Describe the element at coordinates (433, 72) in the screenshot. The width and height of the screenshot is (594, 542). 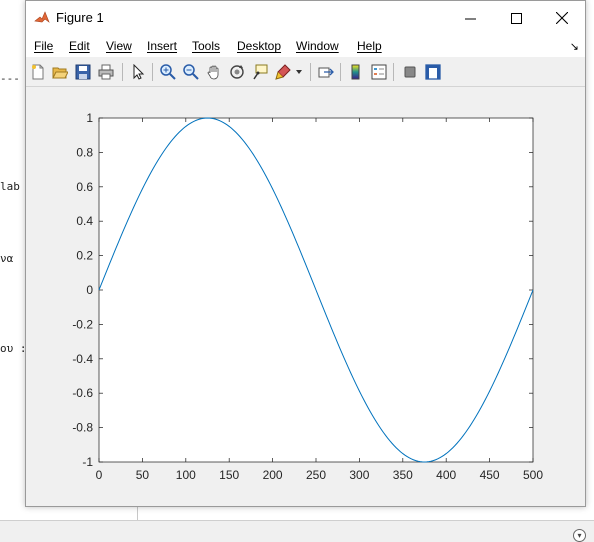
I see `show-plot-tools-icon` at that location.